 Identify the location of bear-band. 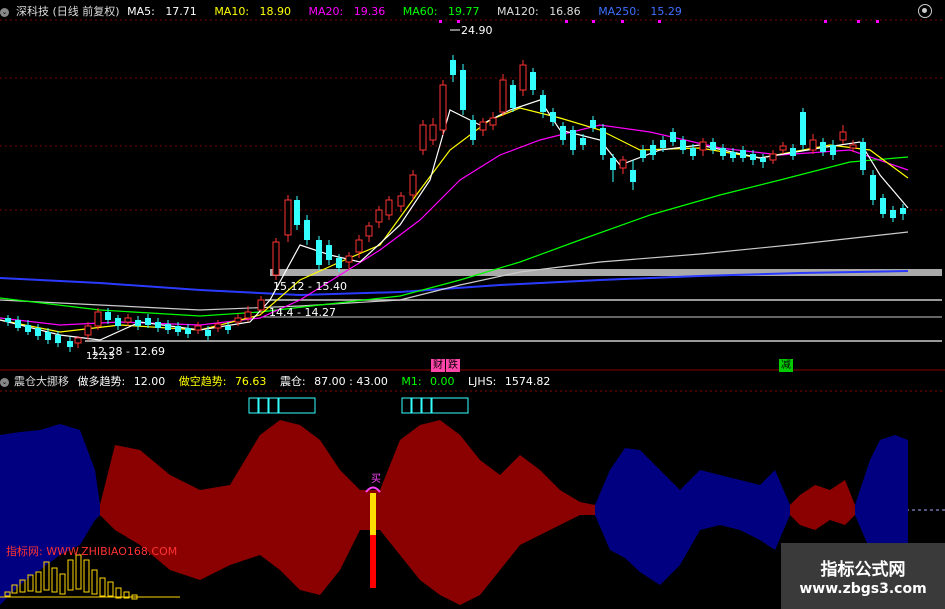
(692, 516).